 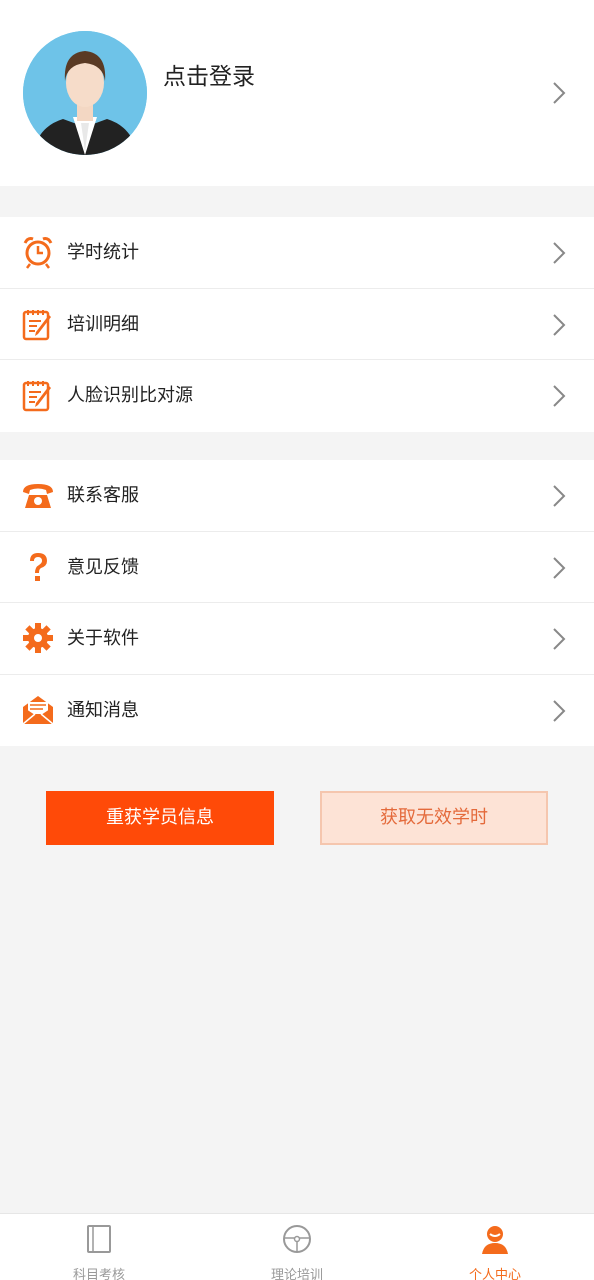 I want to click on get-invalid-hours-button: 获取无效学时, so click(x=434, y=818).